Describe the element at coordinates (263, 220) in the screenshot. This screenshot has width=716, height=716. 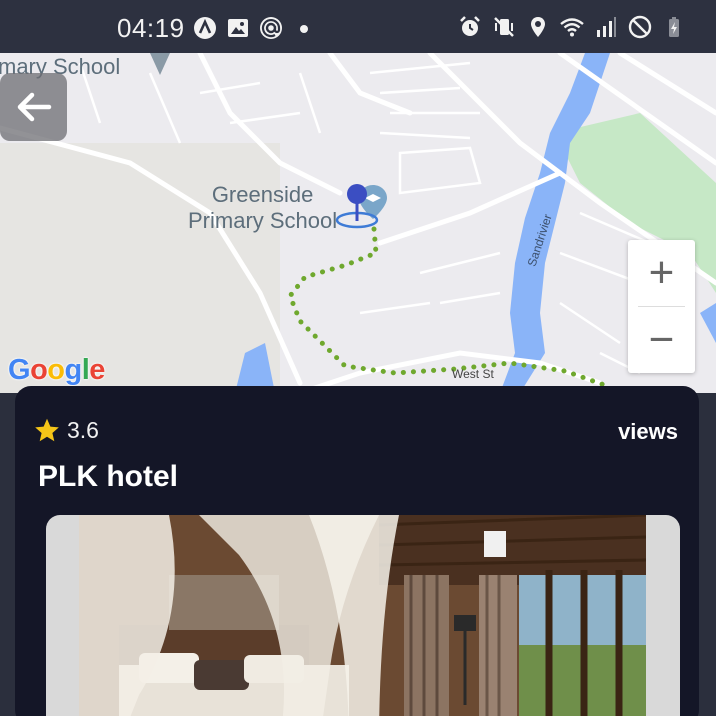
I see `map-label-greenside-line2: Primary School` at that location.